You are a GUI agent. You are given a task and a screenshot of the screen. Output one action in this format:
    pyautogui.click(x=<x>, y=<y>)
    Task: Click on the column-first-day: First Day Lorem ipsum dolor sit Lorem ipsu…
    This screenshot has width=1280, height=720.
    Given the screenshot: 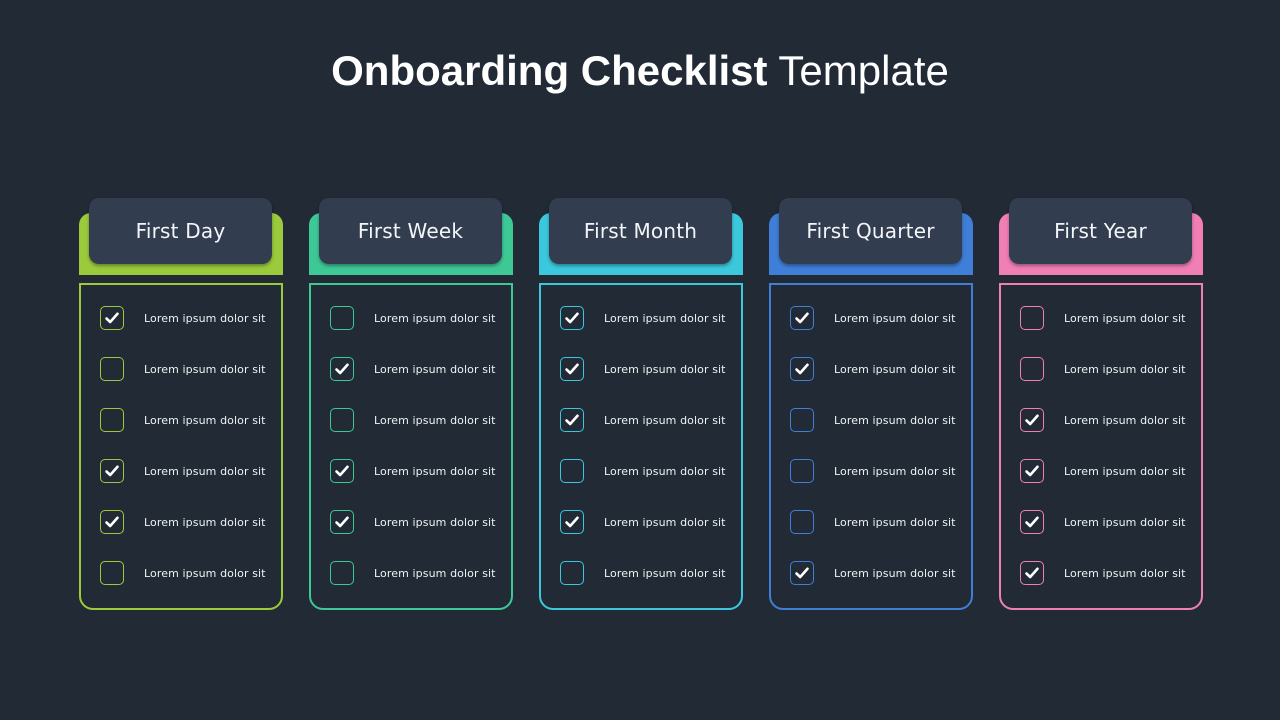 What is the action you would take?
    pyautogui.click(x=181, y=404)
    